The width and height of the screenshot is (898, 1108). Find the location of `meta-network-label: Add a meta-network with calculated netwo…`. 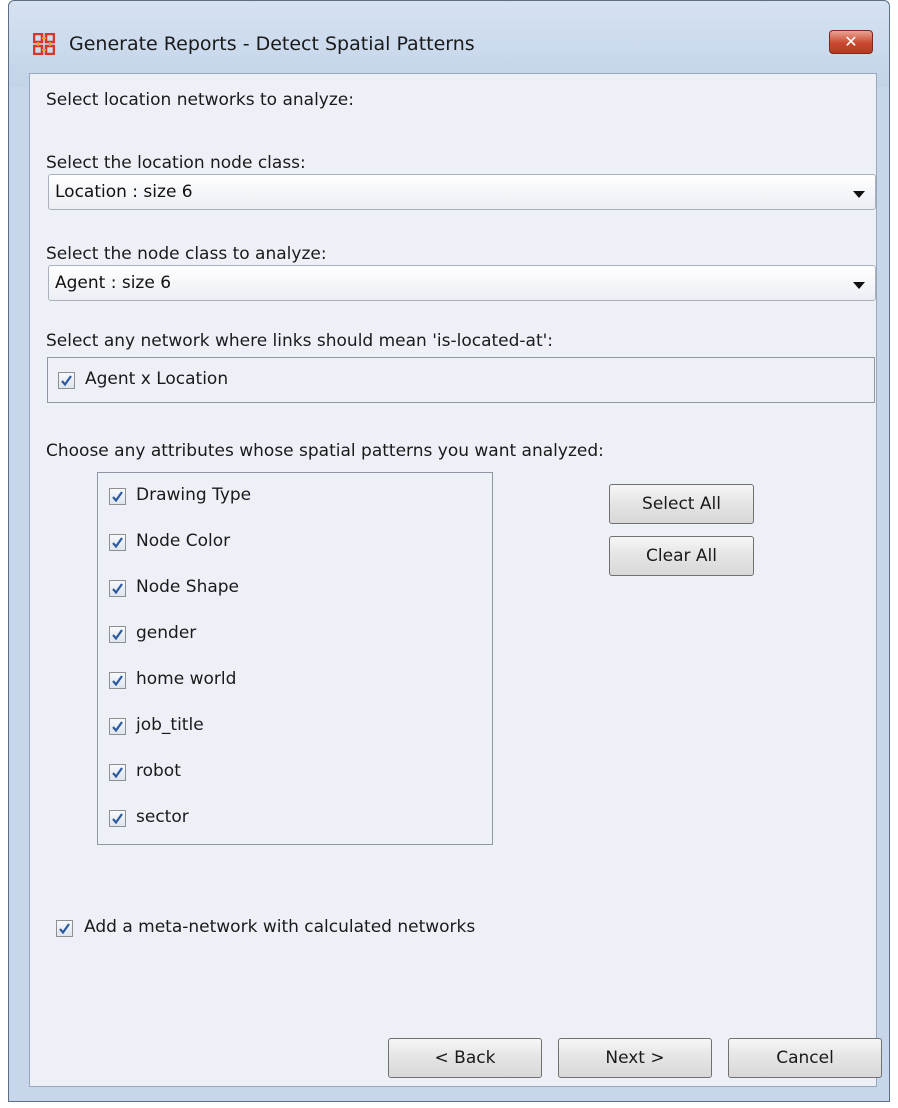

meta-network-label: Add a meta-network with calculated netwo… is located at coordinates (280, 927).